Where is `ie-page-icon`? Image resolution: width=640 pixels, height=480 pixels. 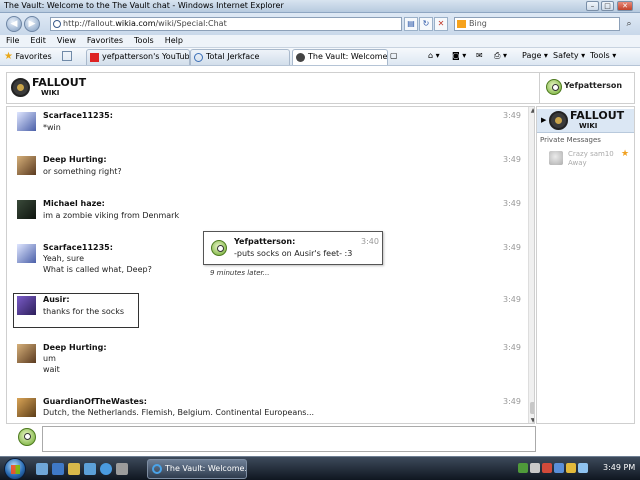
ie-page-icon is located at coordinates (198, 57).